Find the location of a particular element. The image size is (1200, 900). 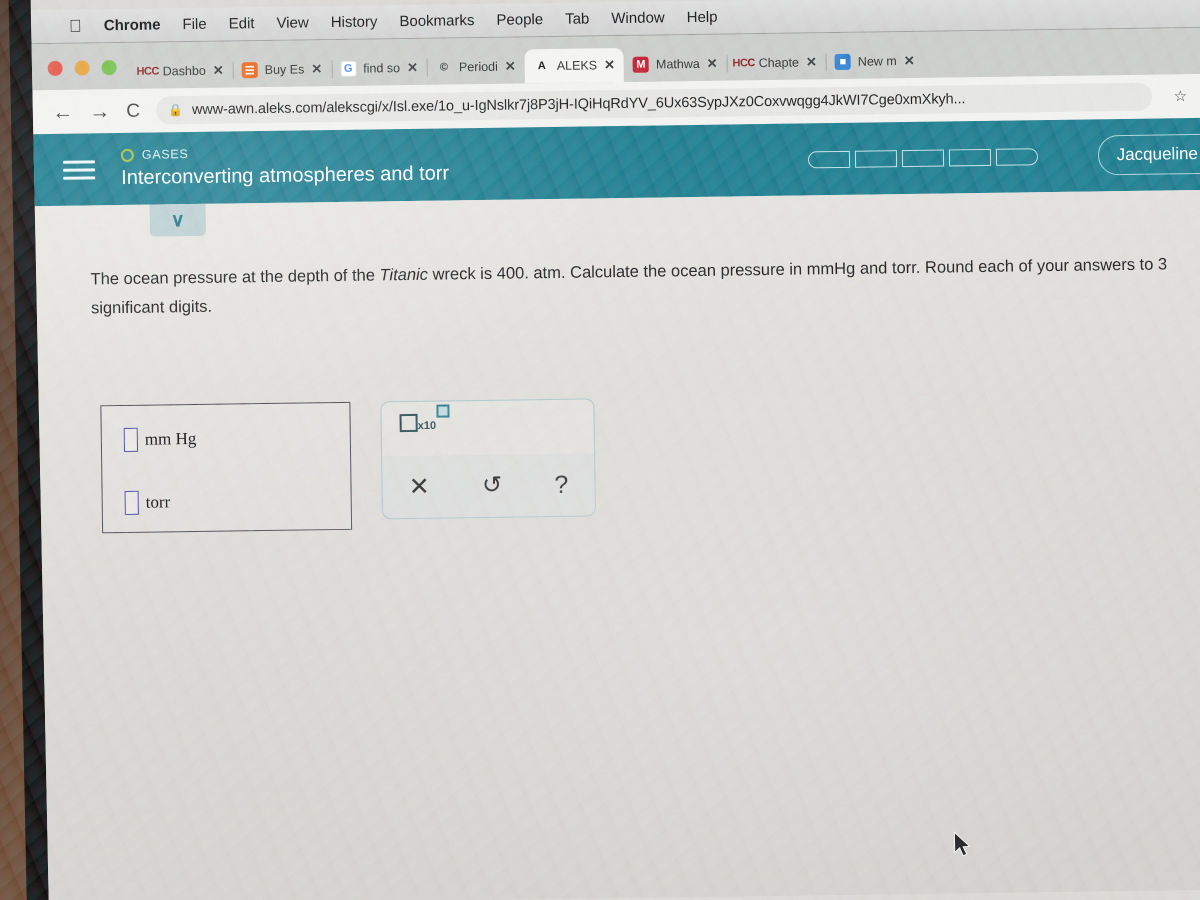

menu-item-edit: Edit is located at coordinates (242, 23).